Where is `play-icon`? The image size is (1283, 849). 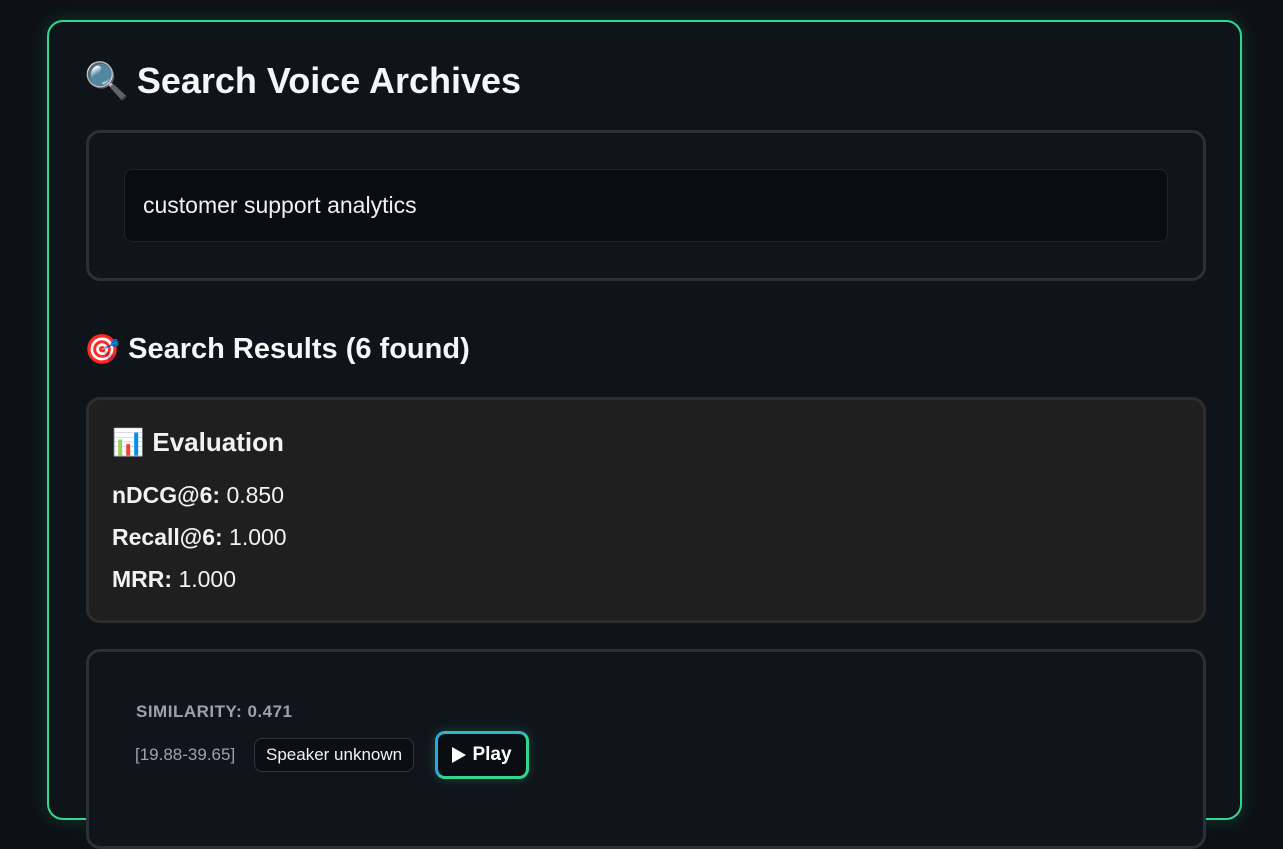 play-icon is located at coordinates (459, 755).